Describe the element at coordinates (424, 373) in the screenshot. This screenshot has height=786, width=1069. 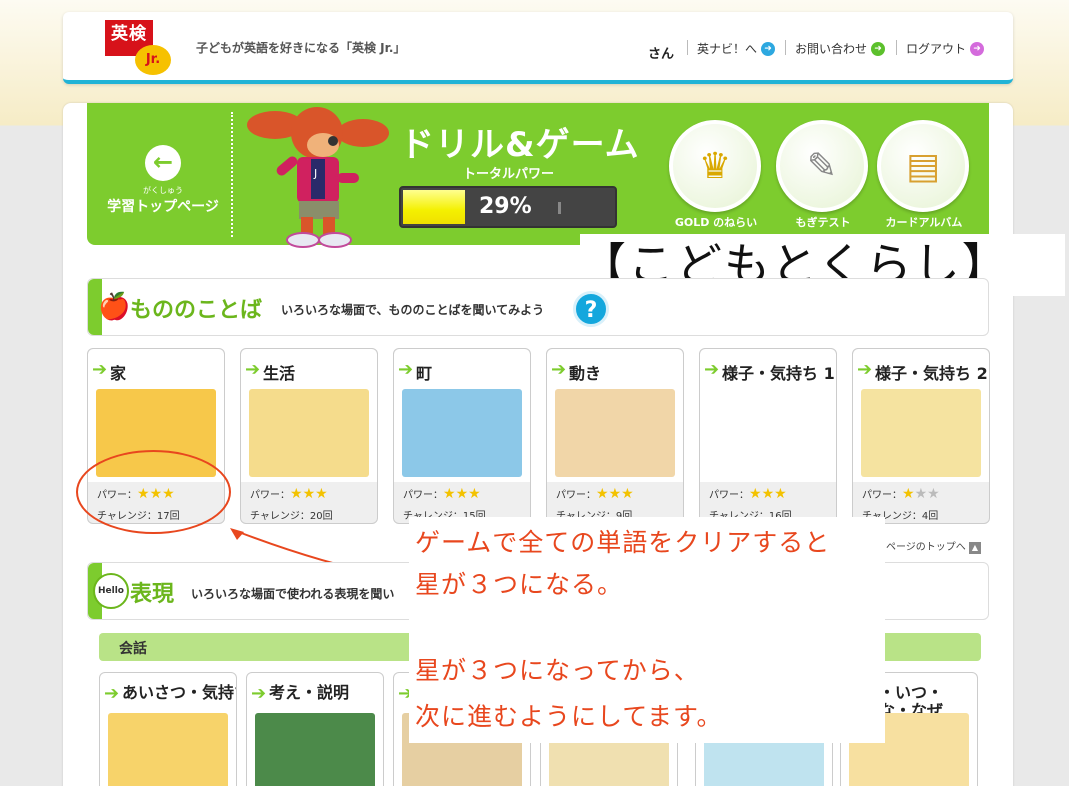
I see `card-title: 町` at that location.